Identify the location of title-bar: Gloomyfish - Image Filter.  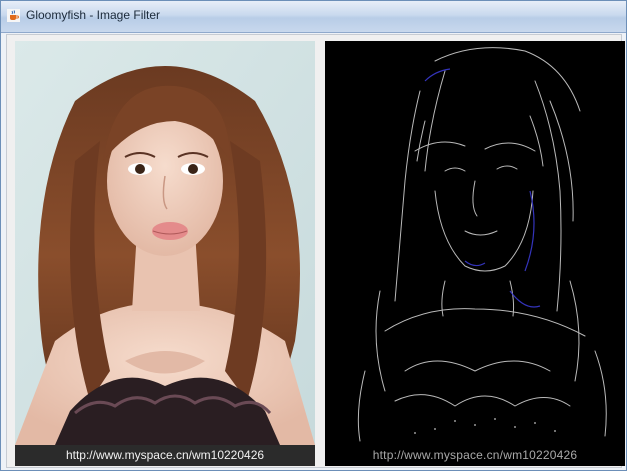
(313, 17).